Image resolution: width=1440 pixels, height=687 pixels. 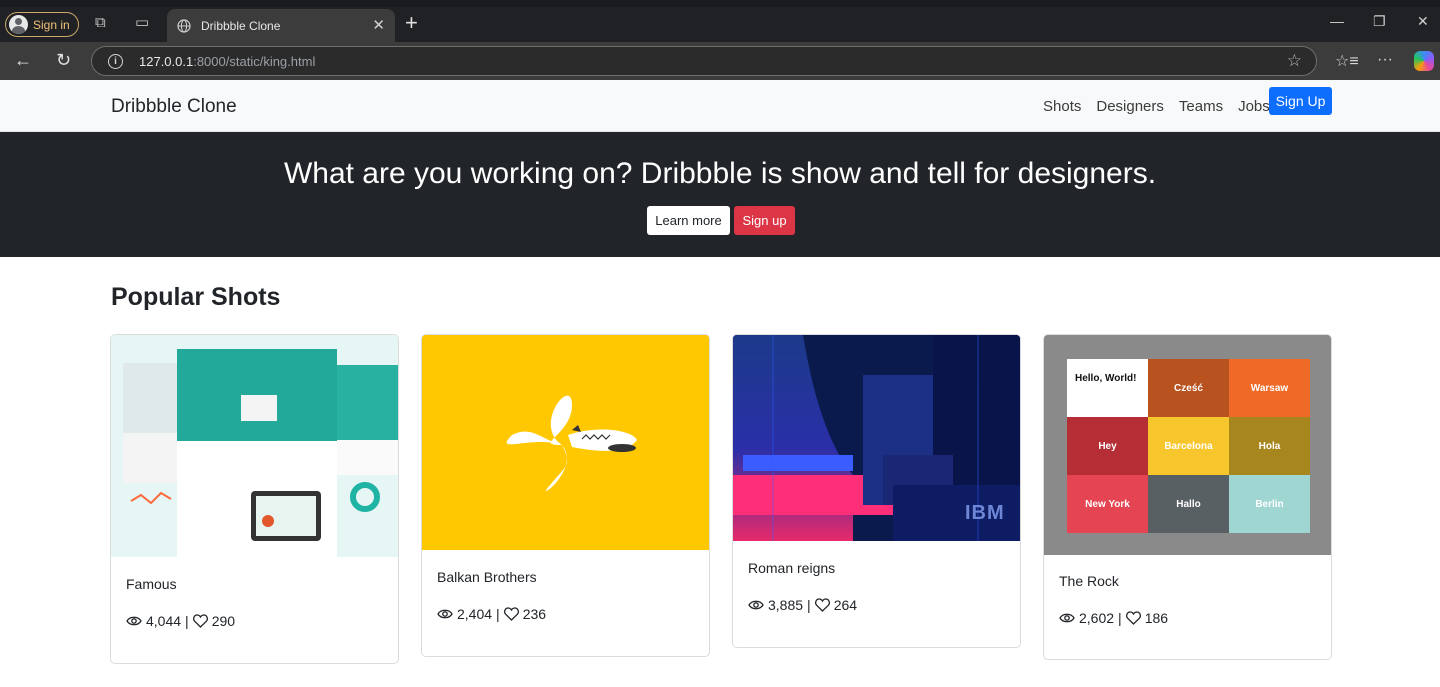 What do you see at coordinates (704, 61) in the screenshot?
I see `address-bar: i 127.0.0.1:8000/static/king.html ☆` at bounding box center [704, 61].